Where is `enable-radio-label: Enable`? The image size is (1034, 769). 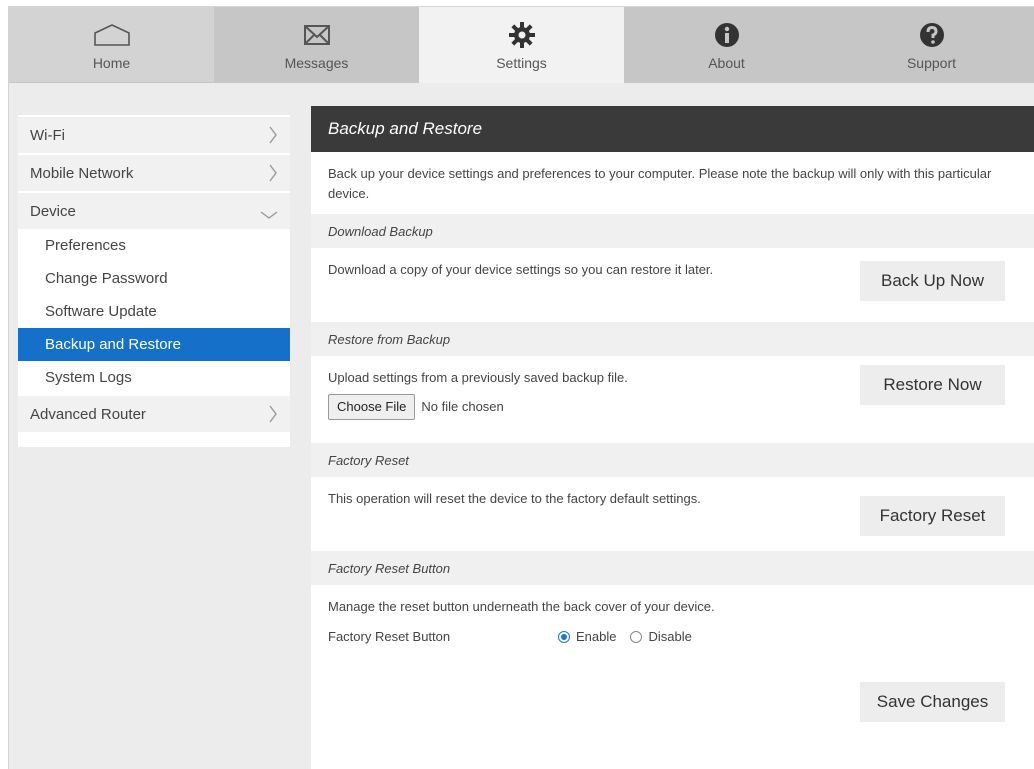
enable-radio-label: Enable is located at coordinates (596, 636).